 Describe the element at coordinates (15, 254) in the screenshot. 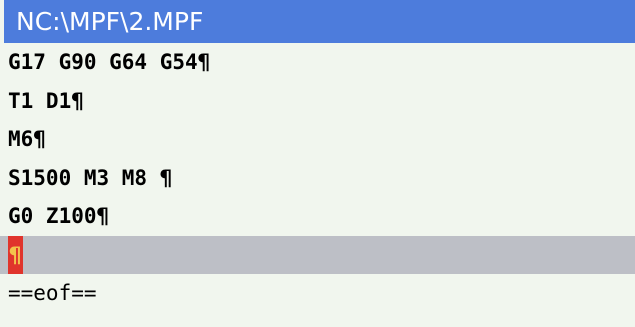

I see `text-cursor: ¶` at that location.